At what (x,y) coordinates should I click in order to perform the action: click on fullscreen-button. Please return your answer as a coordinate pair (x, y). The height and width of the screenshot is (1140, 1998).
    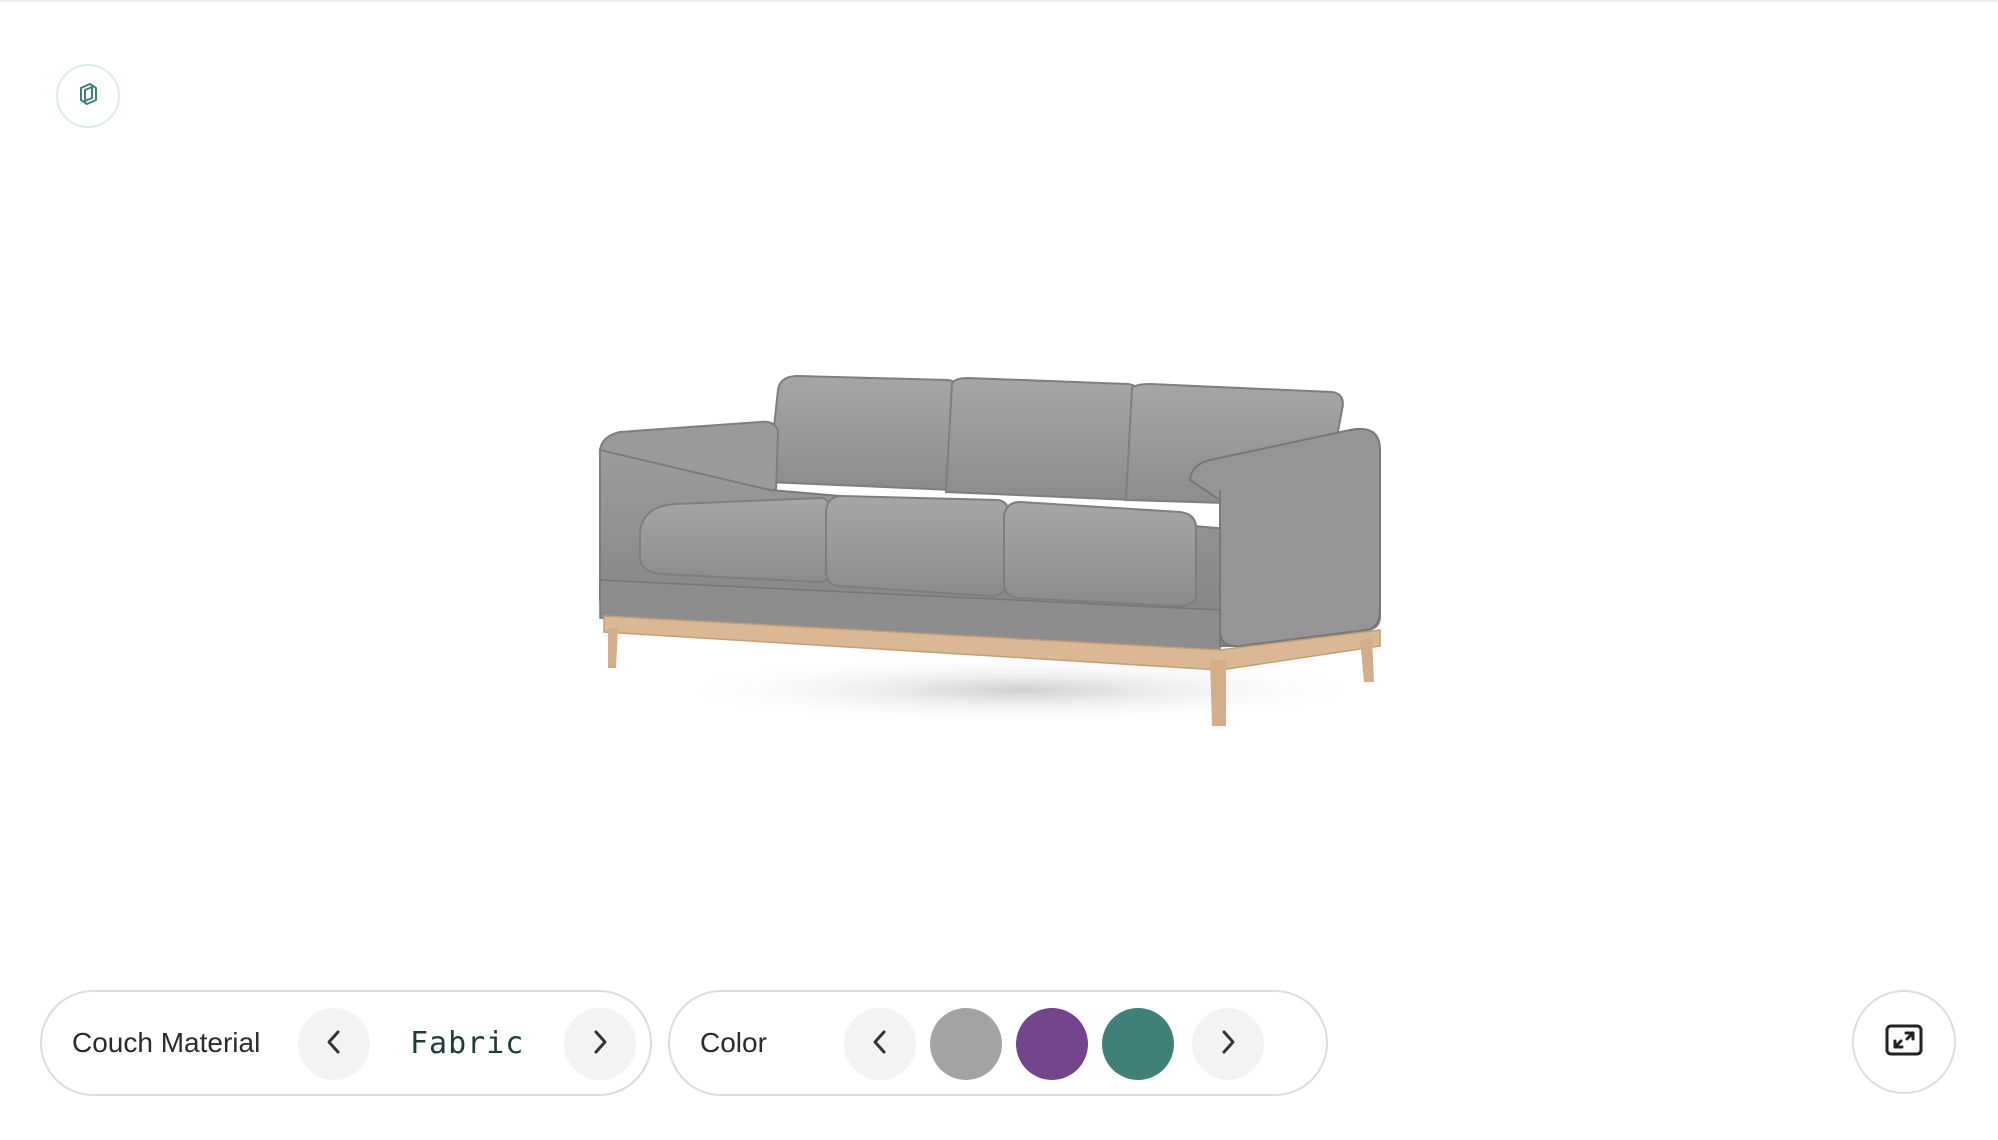
    Looking at the image, I should click on (1904, 1042).